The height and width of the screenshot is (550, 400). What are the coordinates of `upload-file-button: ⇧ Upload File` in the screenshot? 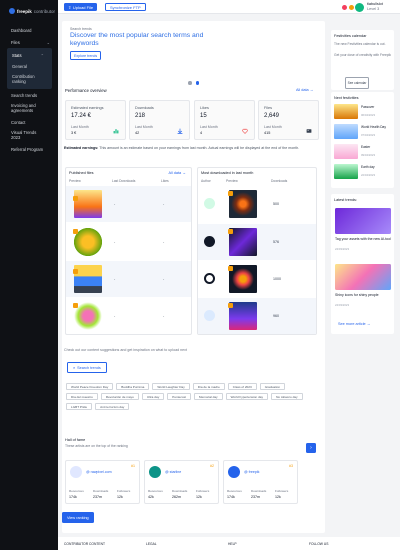 It's located at (81, 7).